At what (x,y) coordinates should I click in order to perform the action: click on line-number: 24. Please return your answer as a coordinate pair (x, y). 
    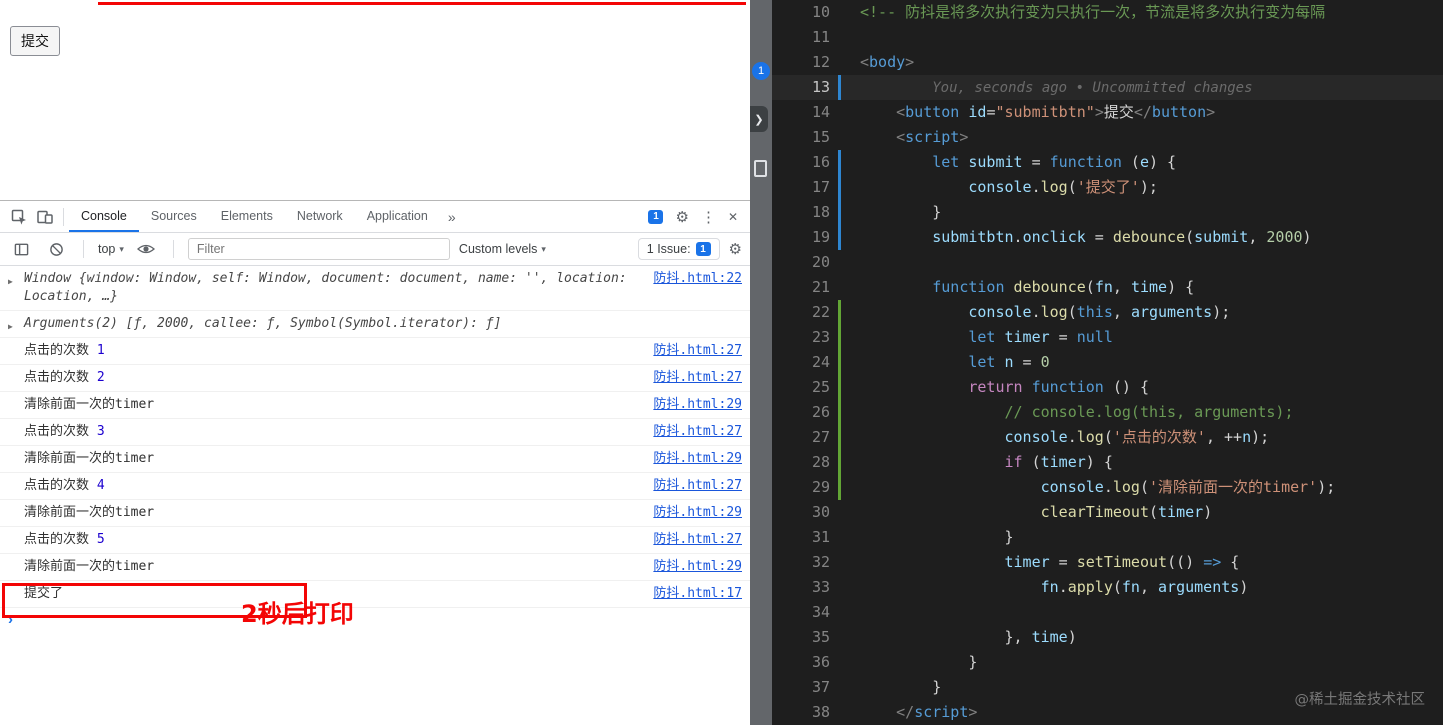
    Looking at the image, I should click on (820, 362).